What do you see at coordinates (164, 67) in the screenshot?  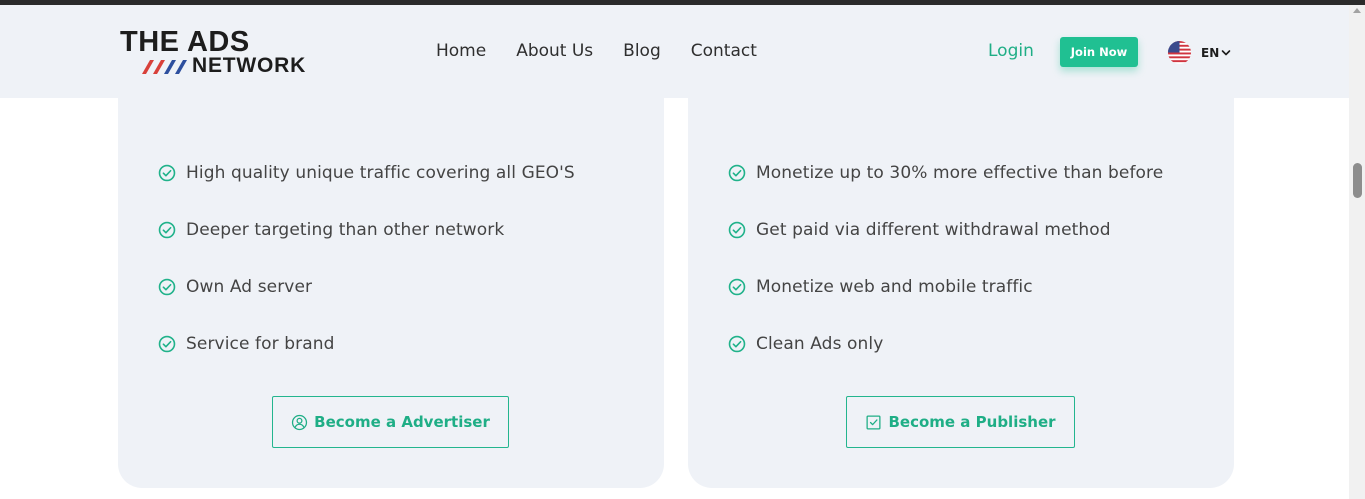 I see `logo-stripes-icon` at bounding box center [164, 67].